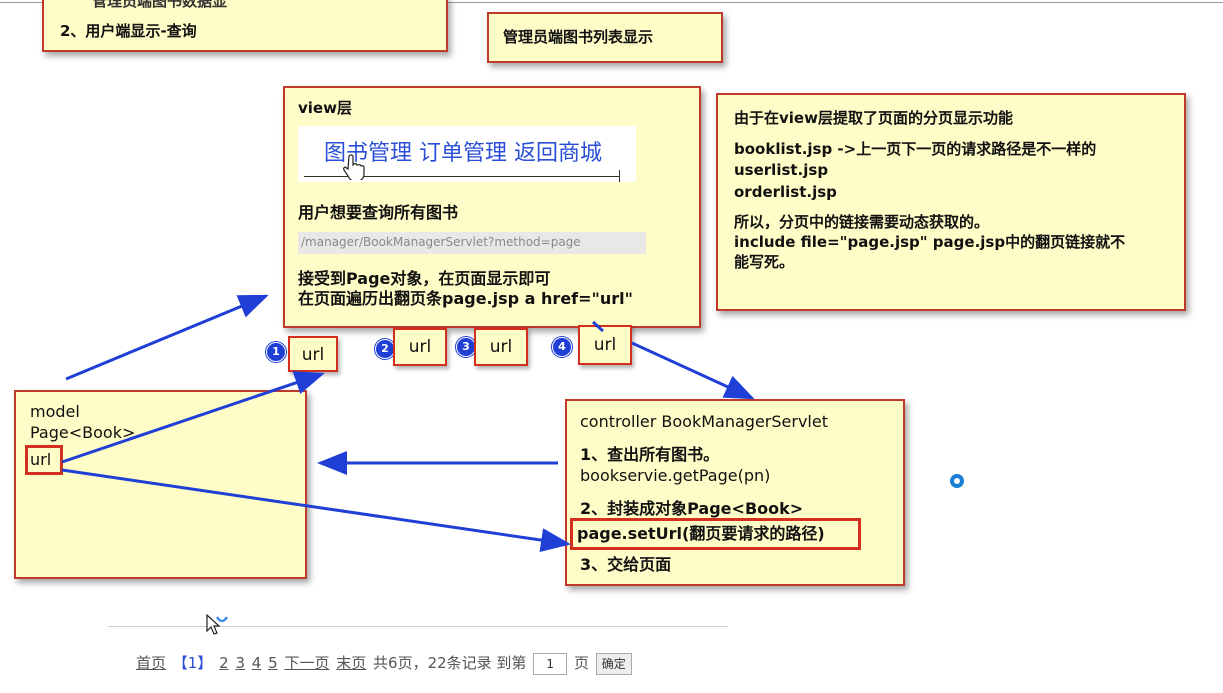  I want to click on next-page-link: 下一页, so click(306, 663).